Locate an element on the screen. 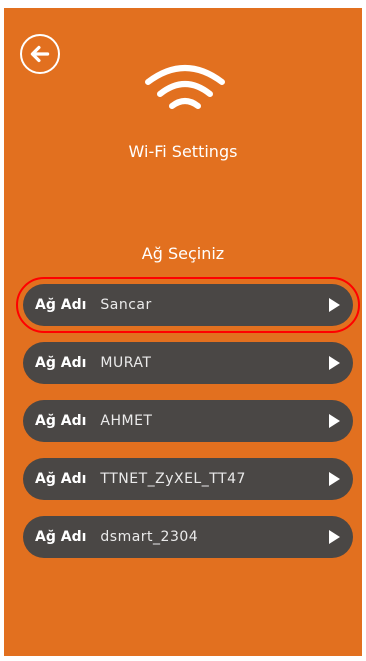 The image size is (366, 661). network-name: dsmart_2304 is located at coordinates (149, 537).